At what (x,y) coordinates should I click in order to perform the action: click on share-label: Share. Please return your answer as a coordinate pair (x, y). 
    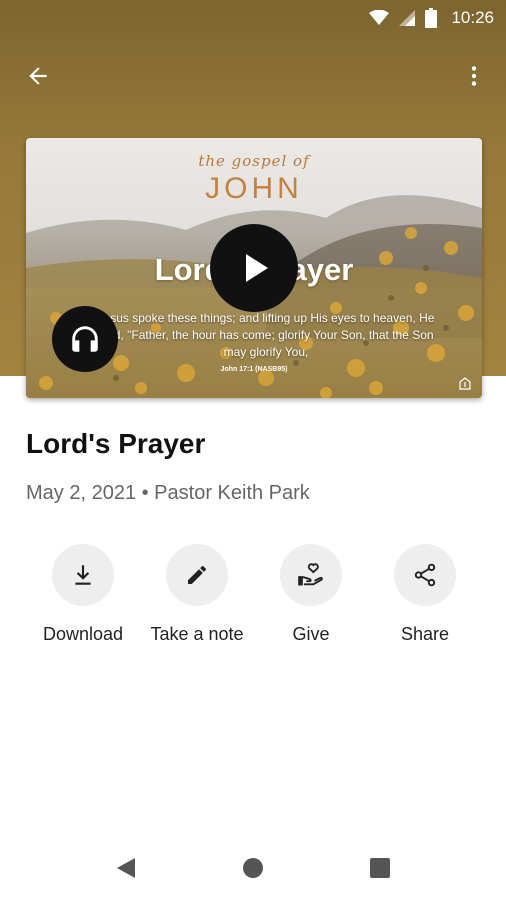
    Looking at the image, I should click on (425, 634).